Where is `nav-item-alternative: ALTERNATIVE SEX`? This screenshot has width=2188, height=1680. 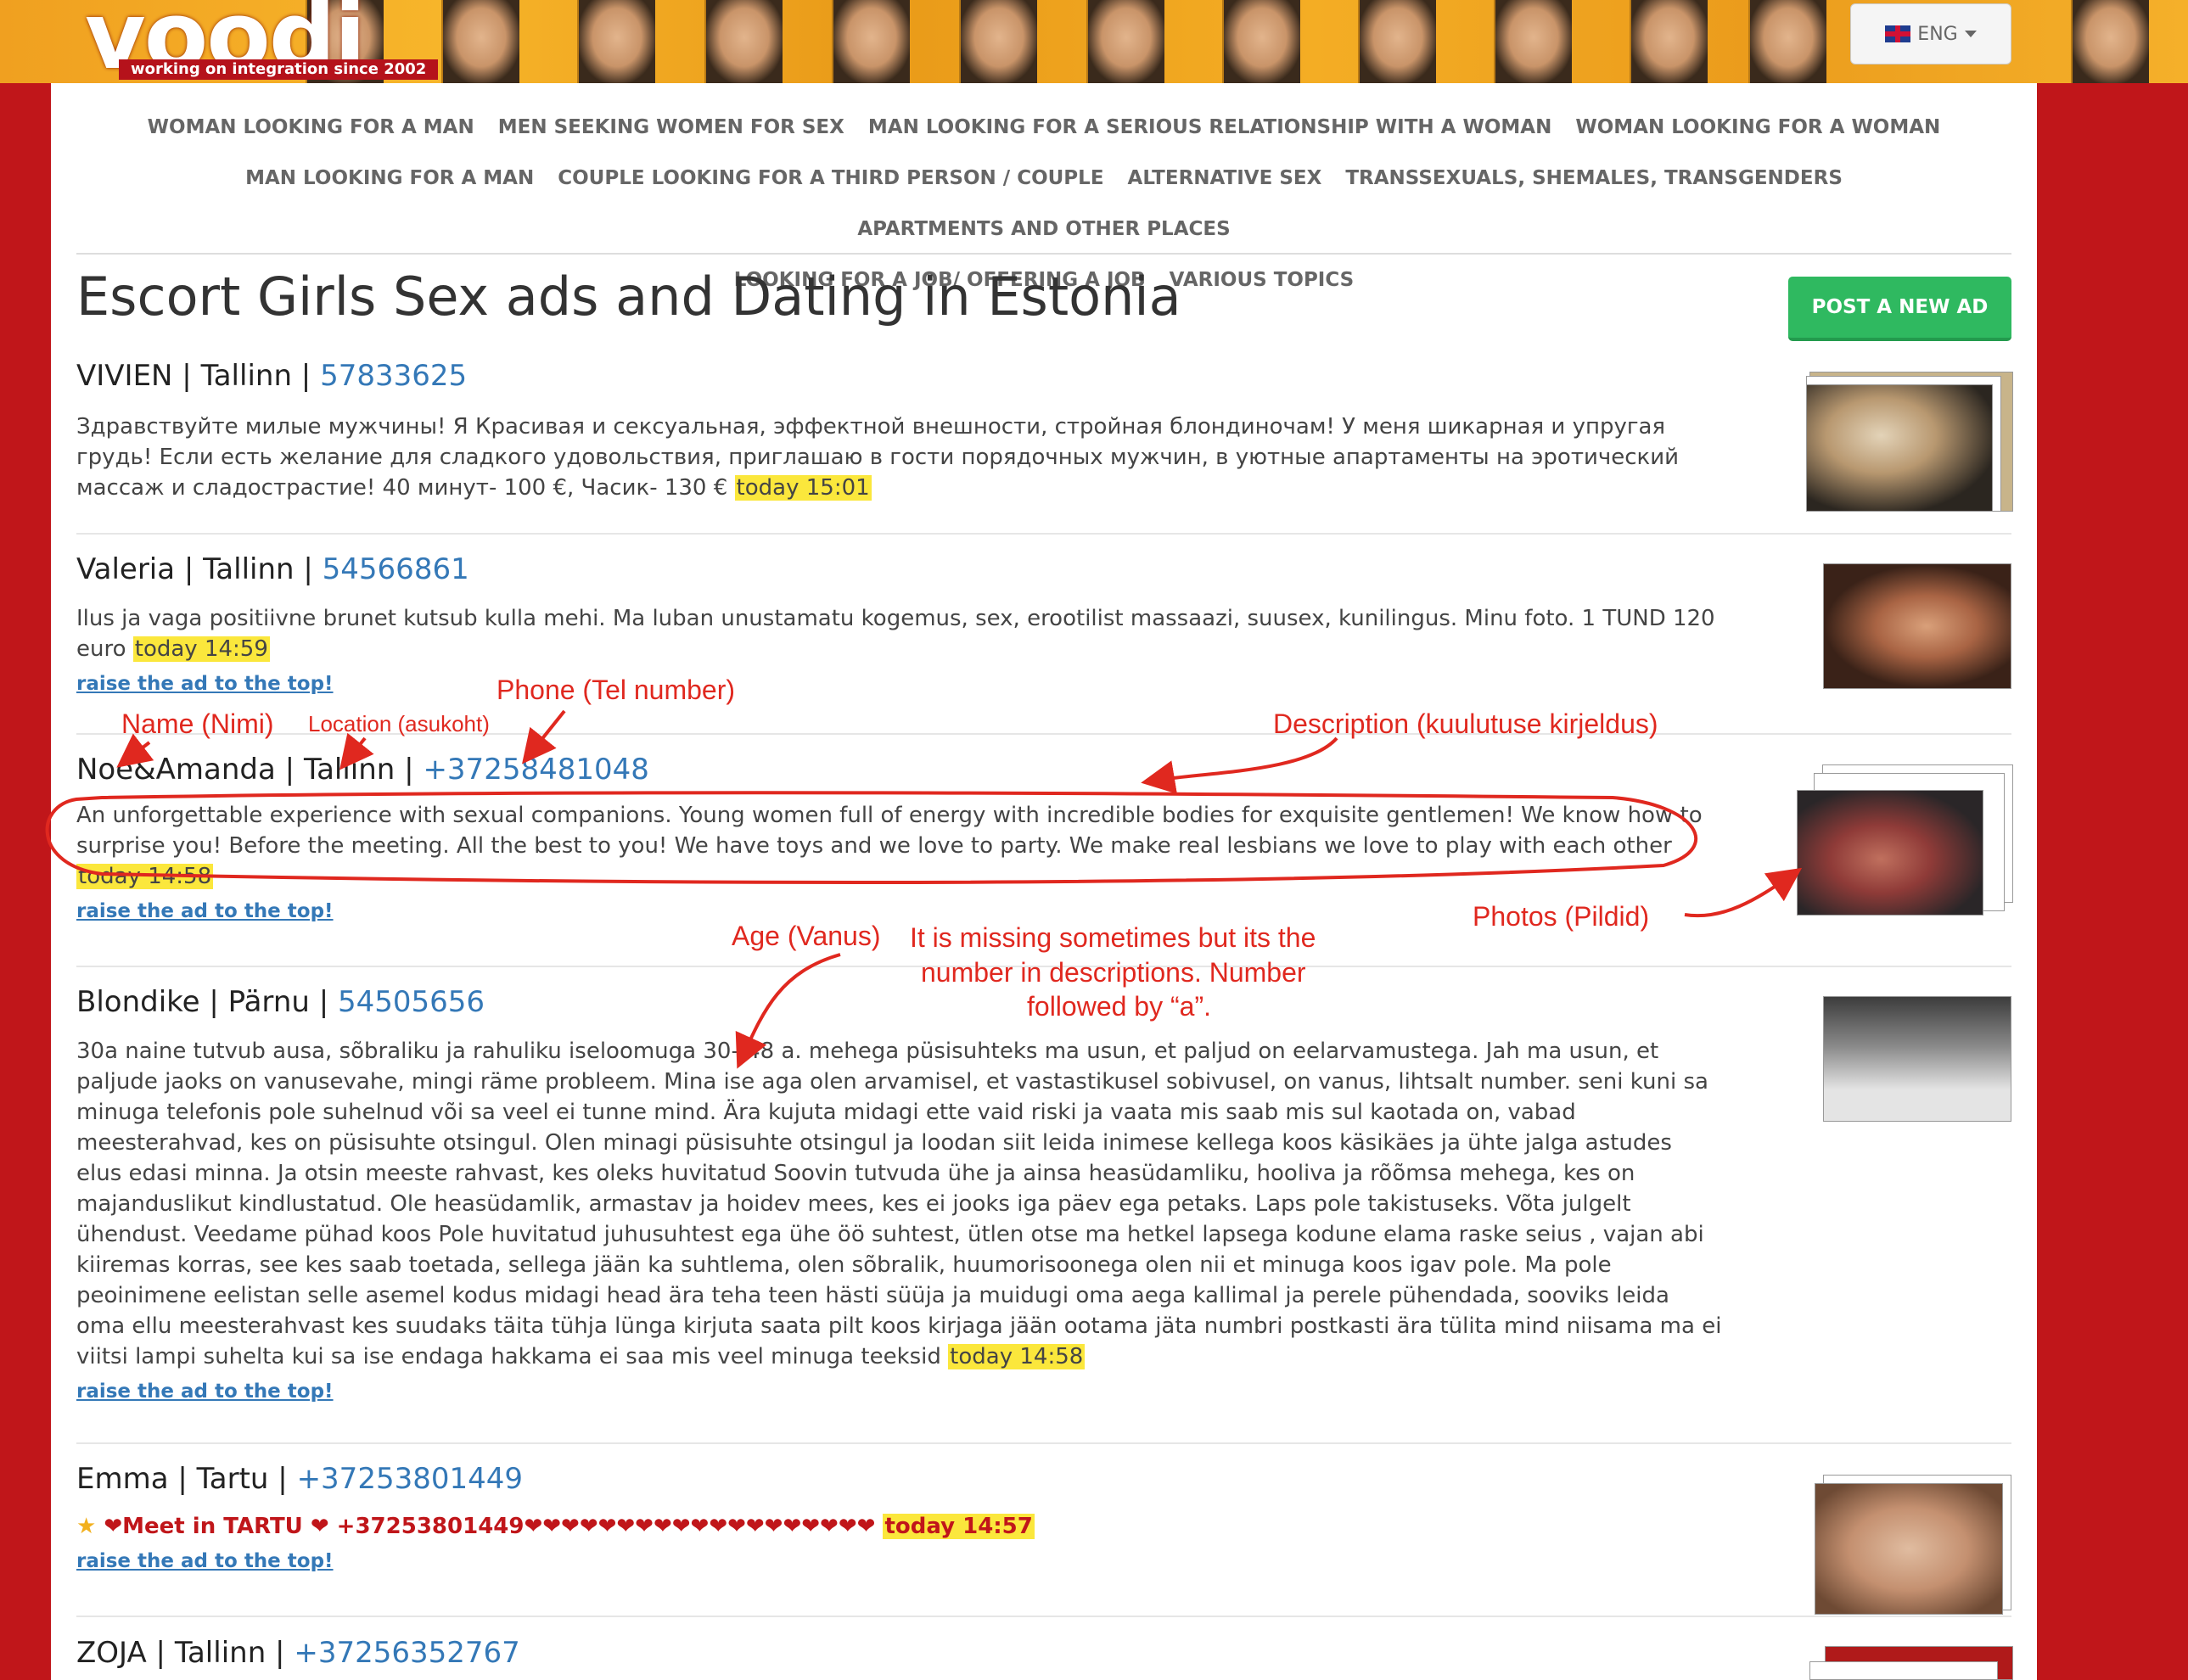
nav-item-alternative: ALTERNATIVE SEX is located at coordinates (1225, 178).